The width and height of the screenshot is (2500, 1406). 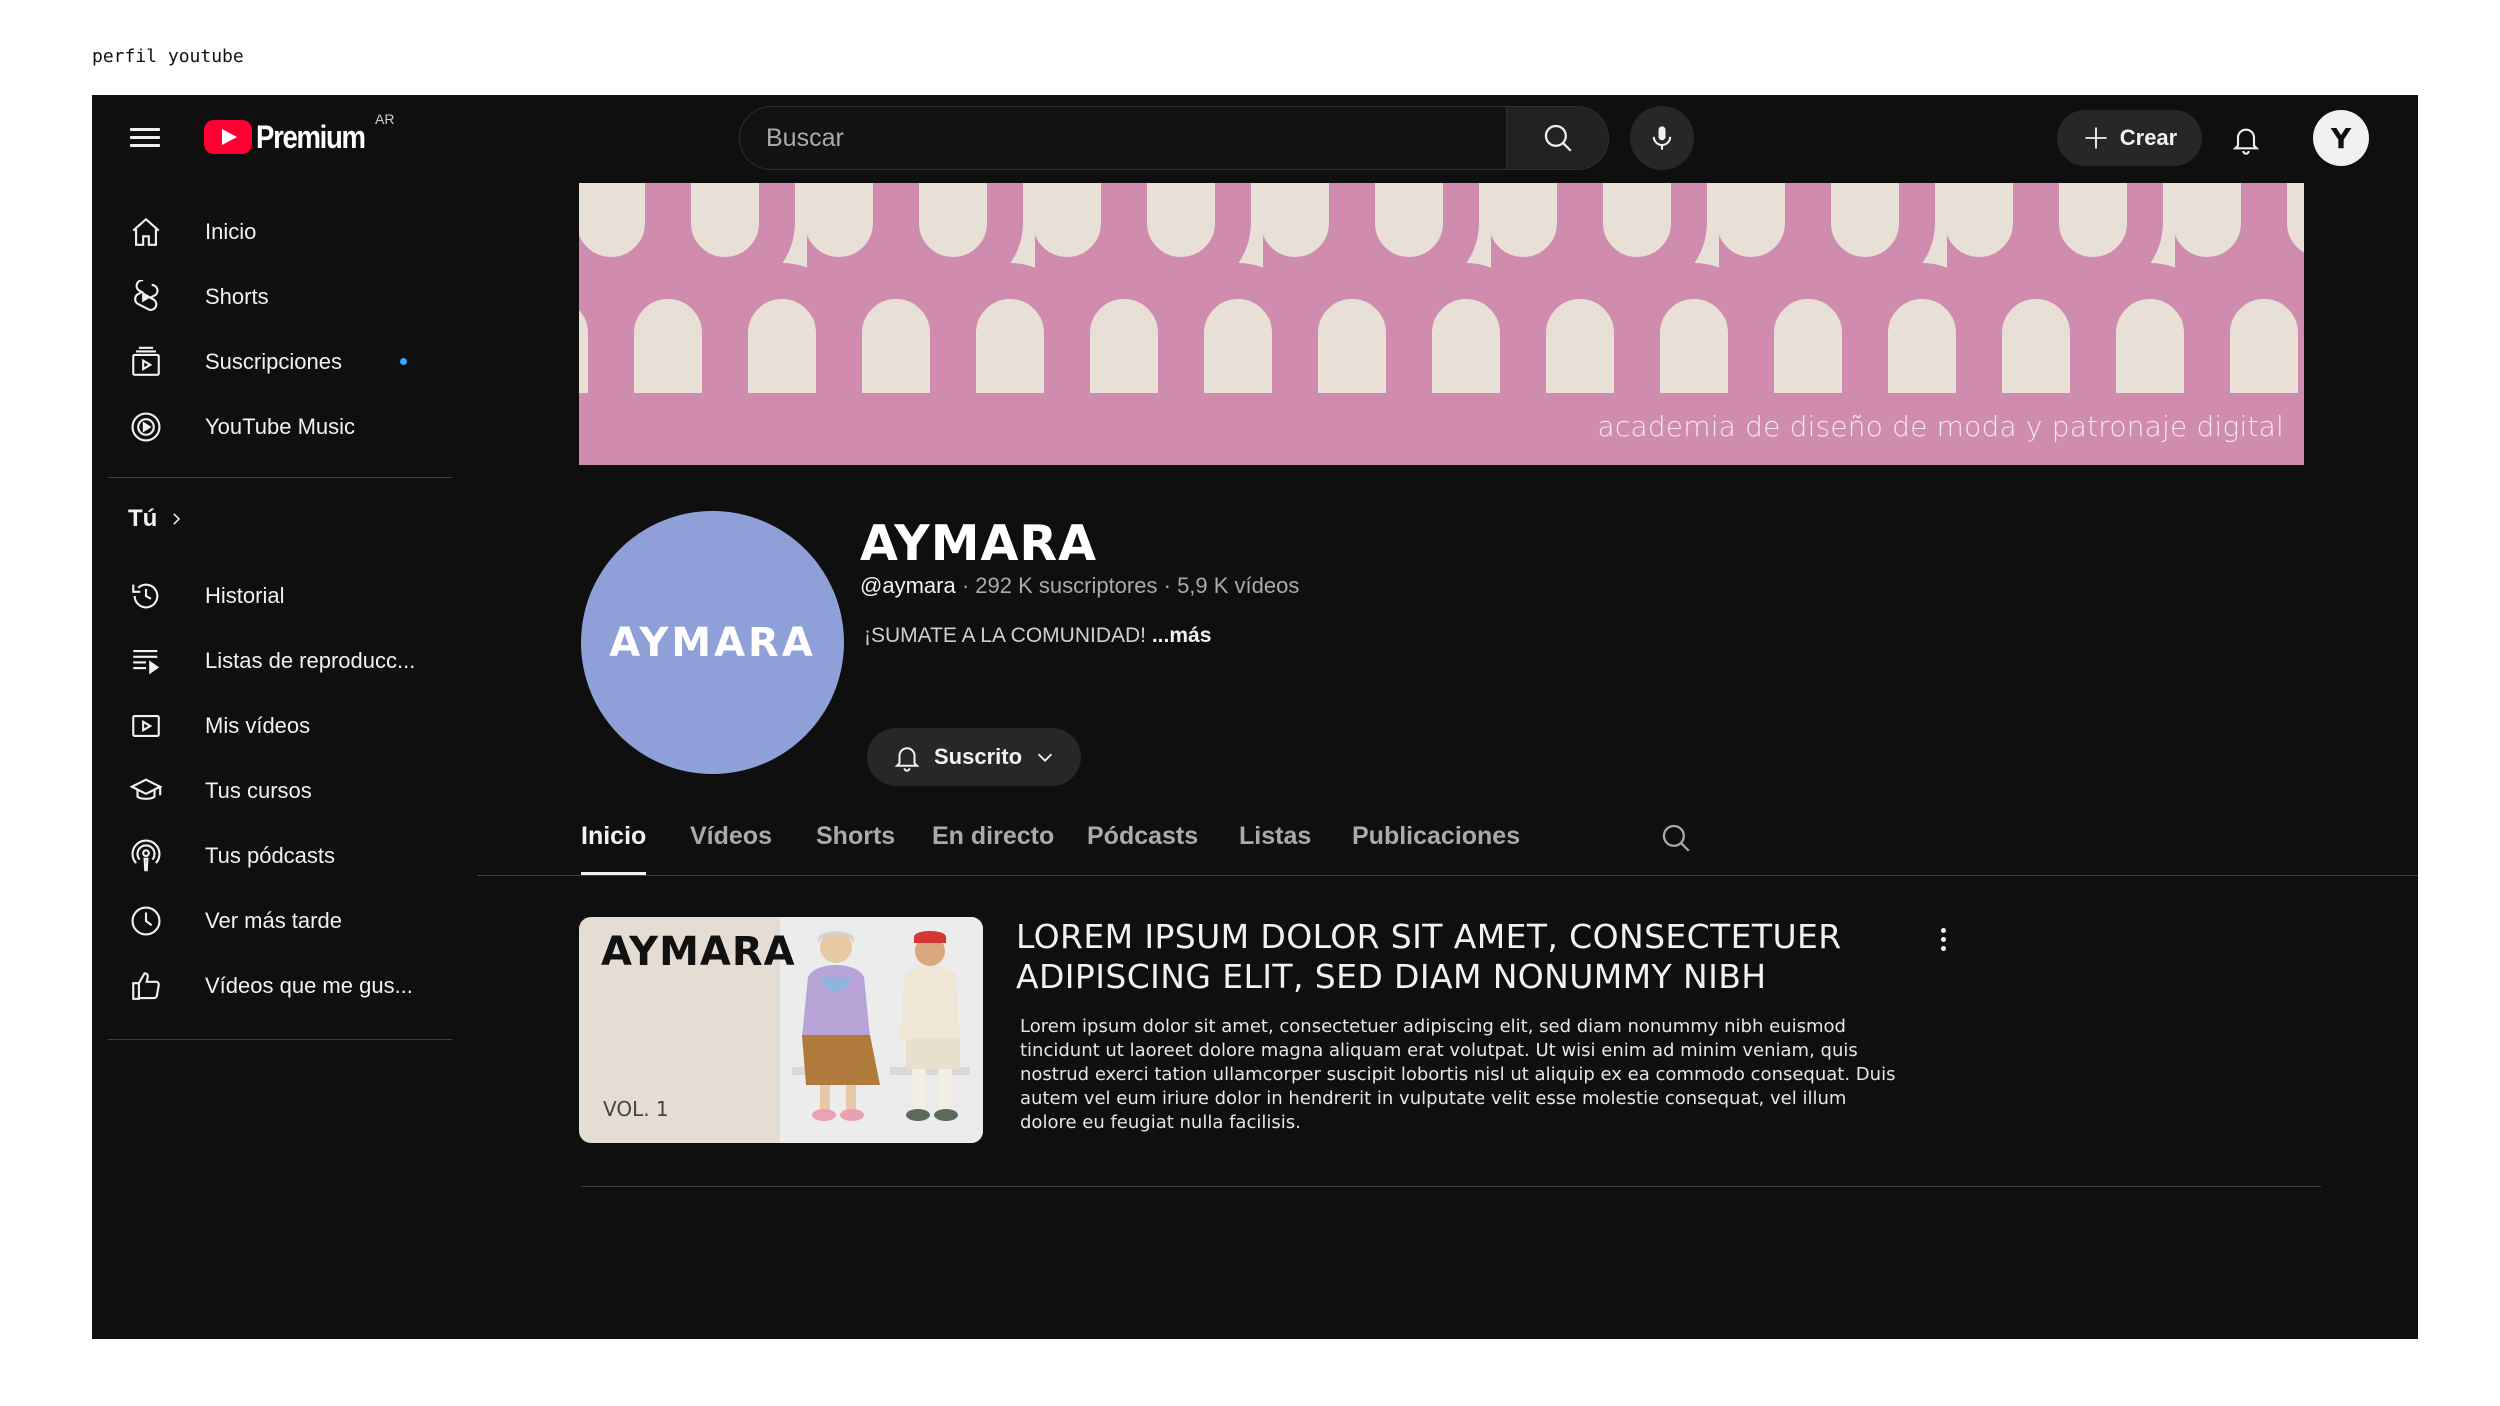 What do you see at coordinates (146, 921) in the screenshot?
I see `watch-later-icon` at bounding box center [146, 921].